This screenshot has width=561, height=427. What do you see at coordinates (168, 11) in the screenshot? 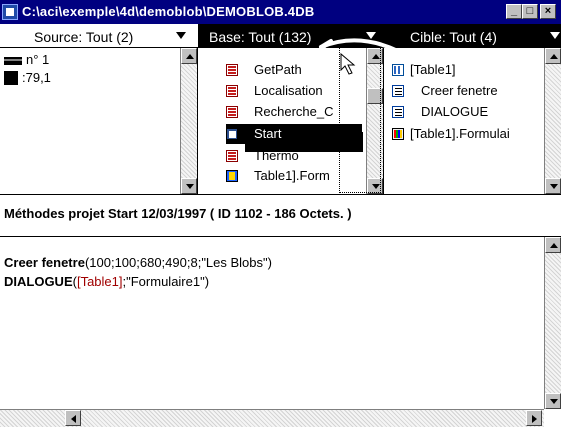
I see `window-title: C:\aci\exemple\4d\demoblob\DEMOBLOB.4DB` at bounding box center [168, 11].